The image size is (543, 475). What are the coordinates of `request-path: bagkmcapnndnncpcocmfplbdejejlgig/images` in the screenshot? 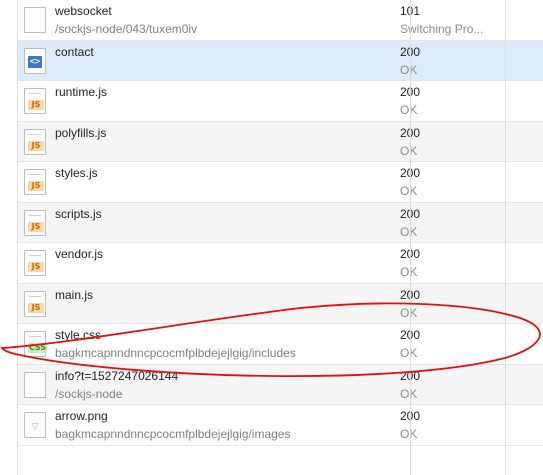 It's located at (173, 434).